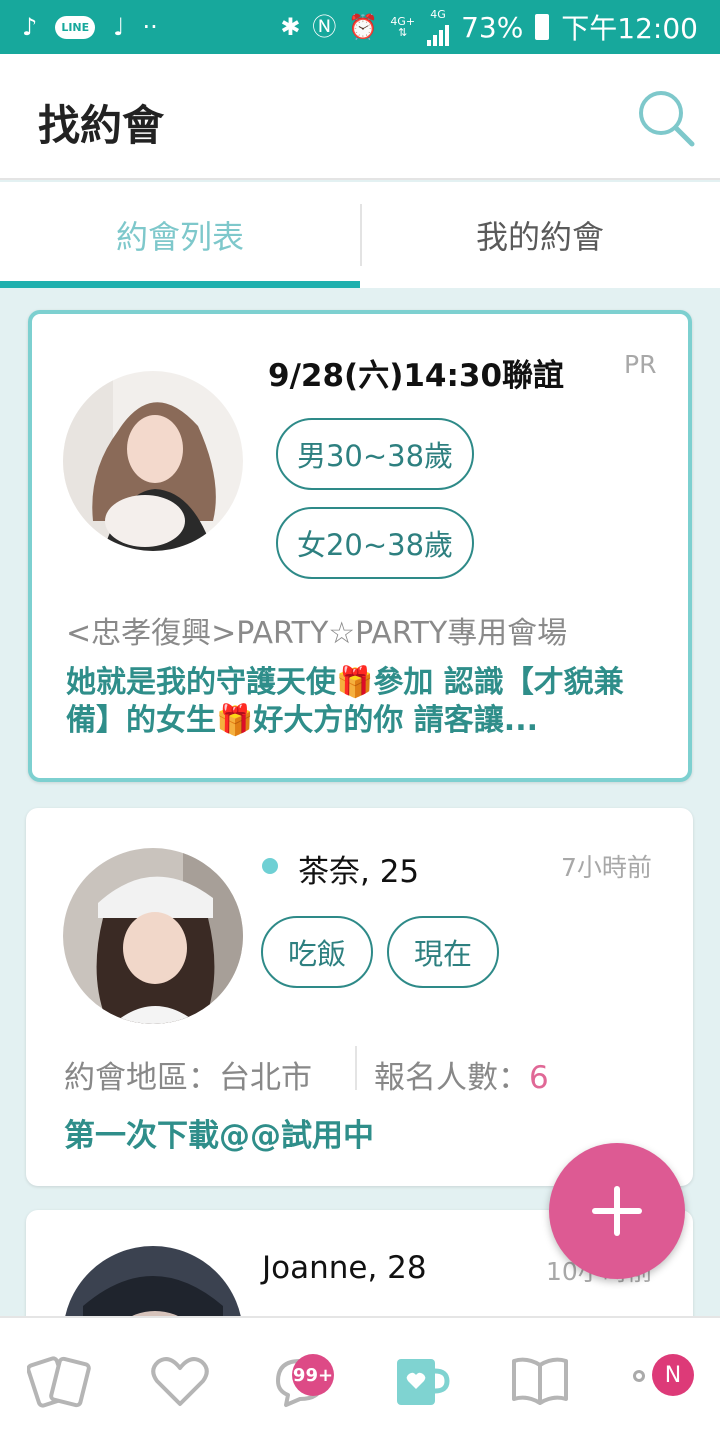 This screenshot has width=720, height=1440. I want to click on tab-bar: 約會列表 我的約會, so click(360, 235).